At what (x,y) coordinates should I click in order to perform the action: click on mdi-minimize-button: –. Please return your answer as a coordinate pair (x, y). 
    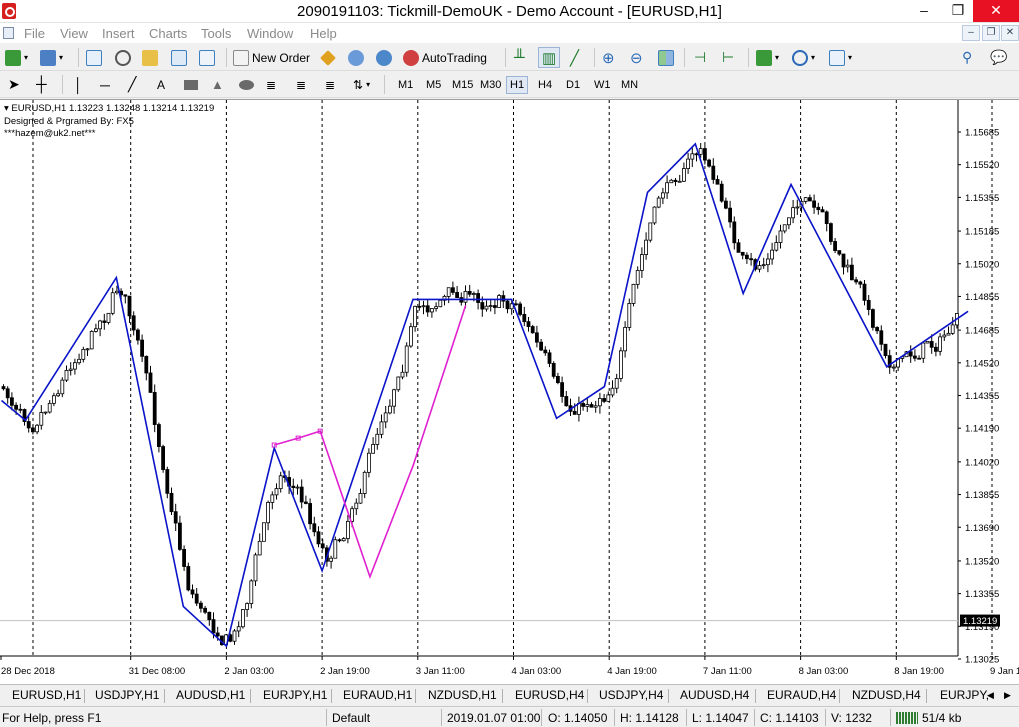
    Looking at the image, I should click on (971, 33).